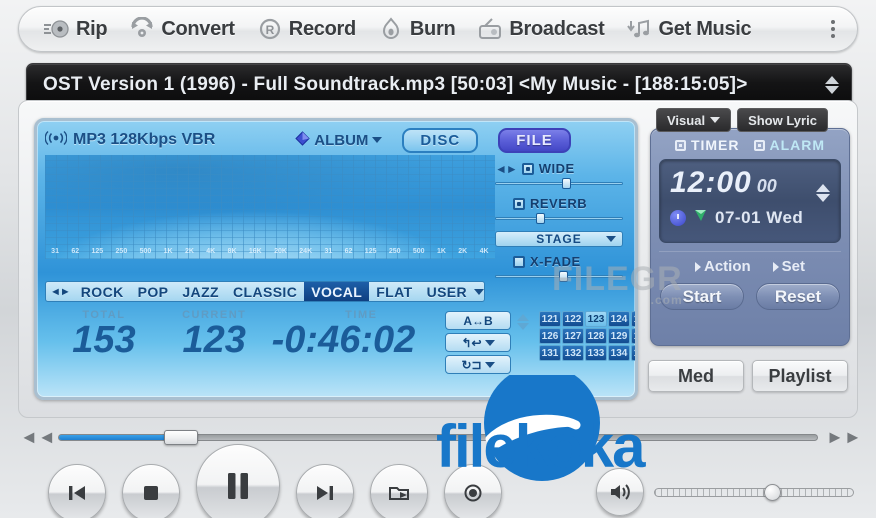 The height and width of the screenshot is (518, 876). Describe the element at coordinates (800, 376) in the screenshot. I see `playlist-button: Playlist` at that location.